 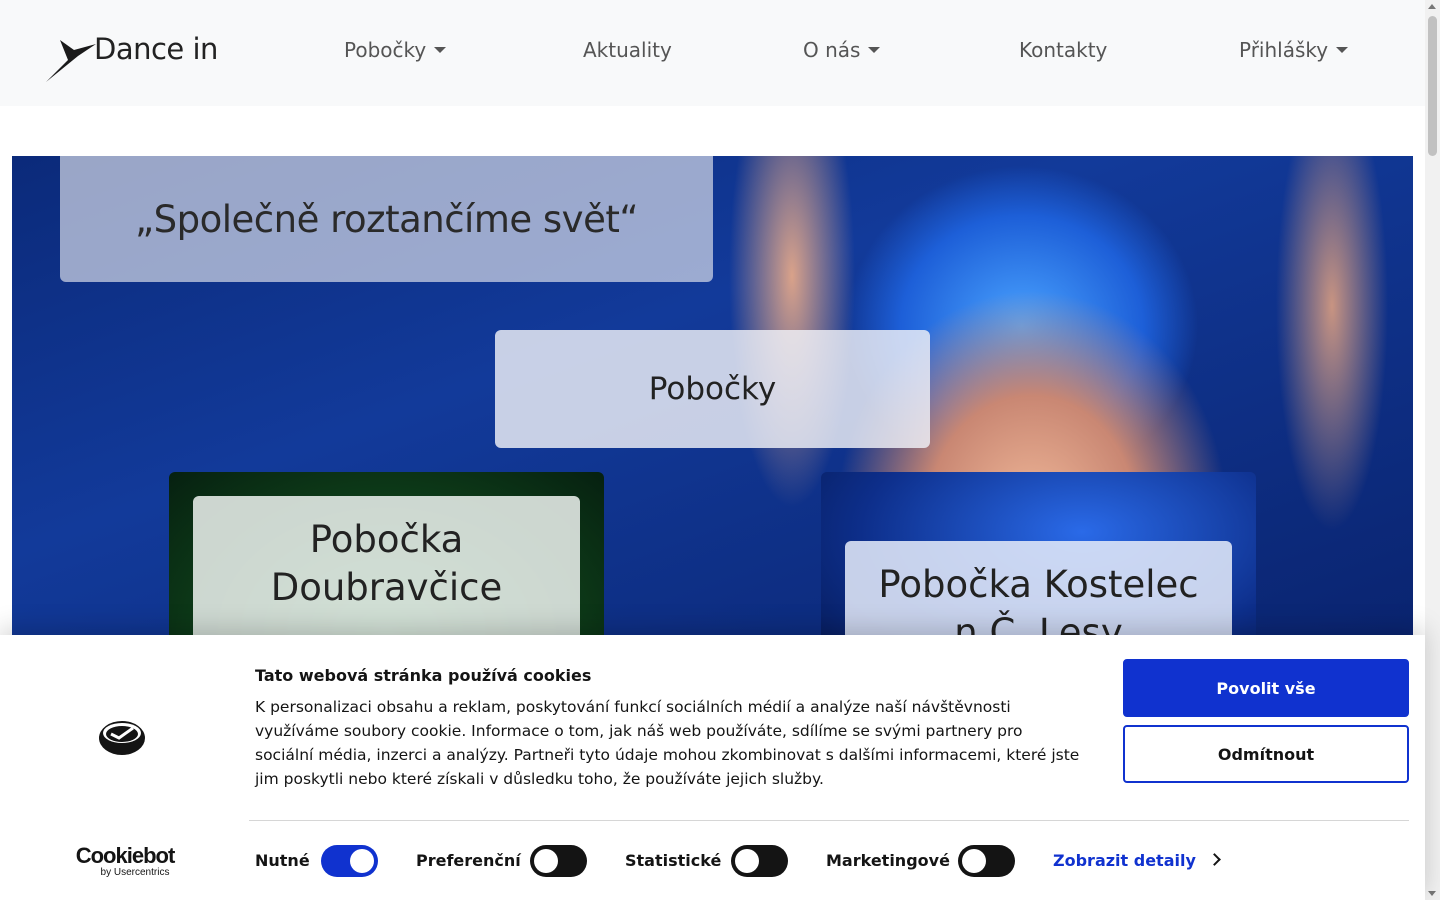 I want to click on branches-heading: Pobočky, so click(x=712, y=389).